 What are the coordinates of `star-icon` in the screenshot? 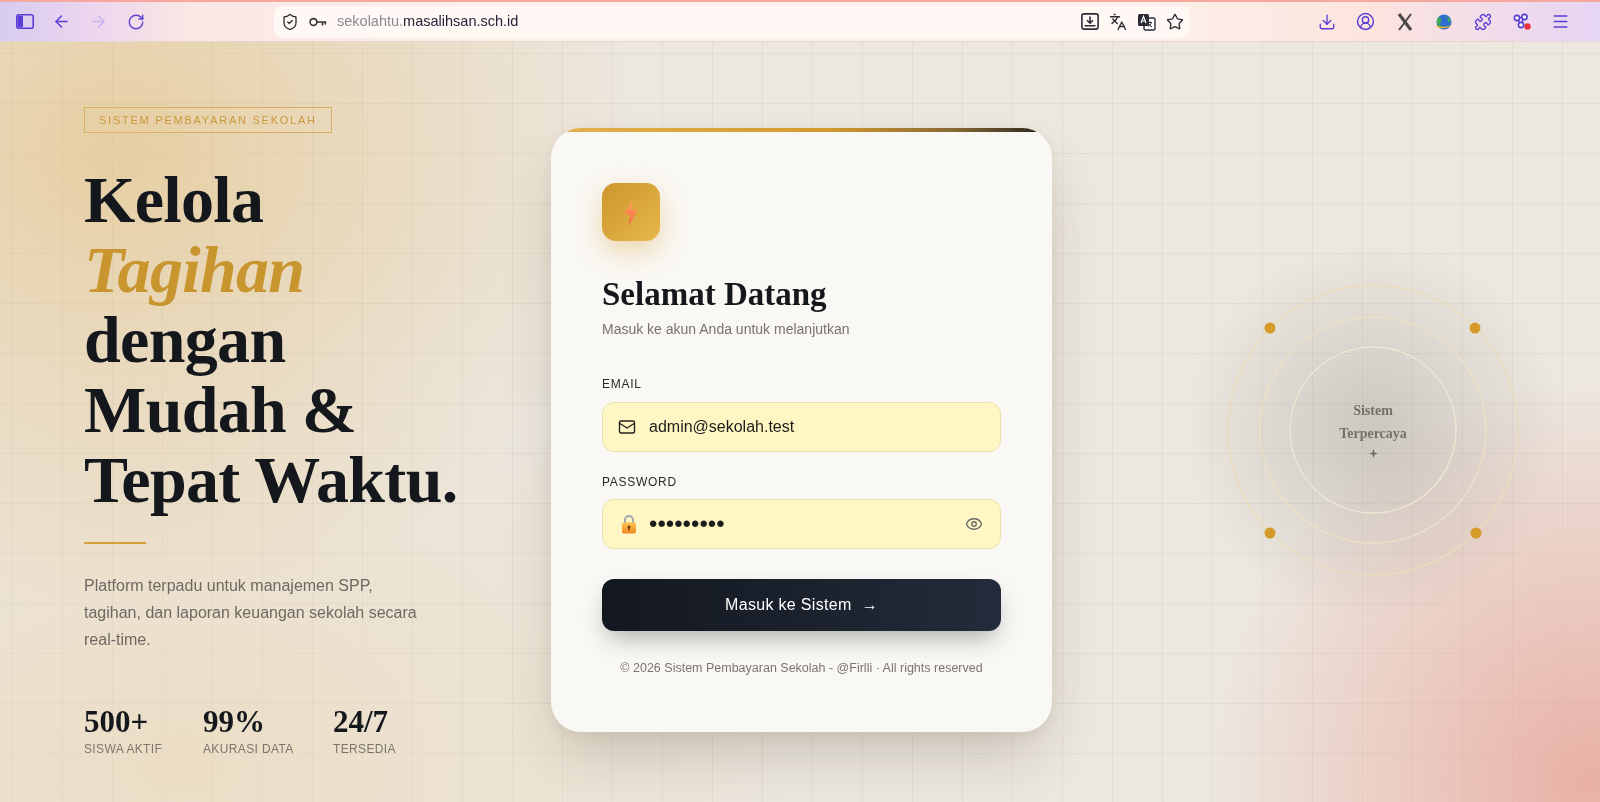 It's located at (1175, 21).